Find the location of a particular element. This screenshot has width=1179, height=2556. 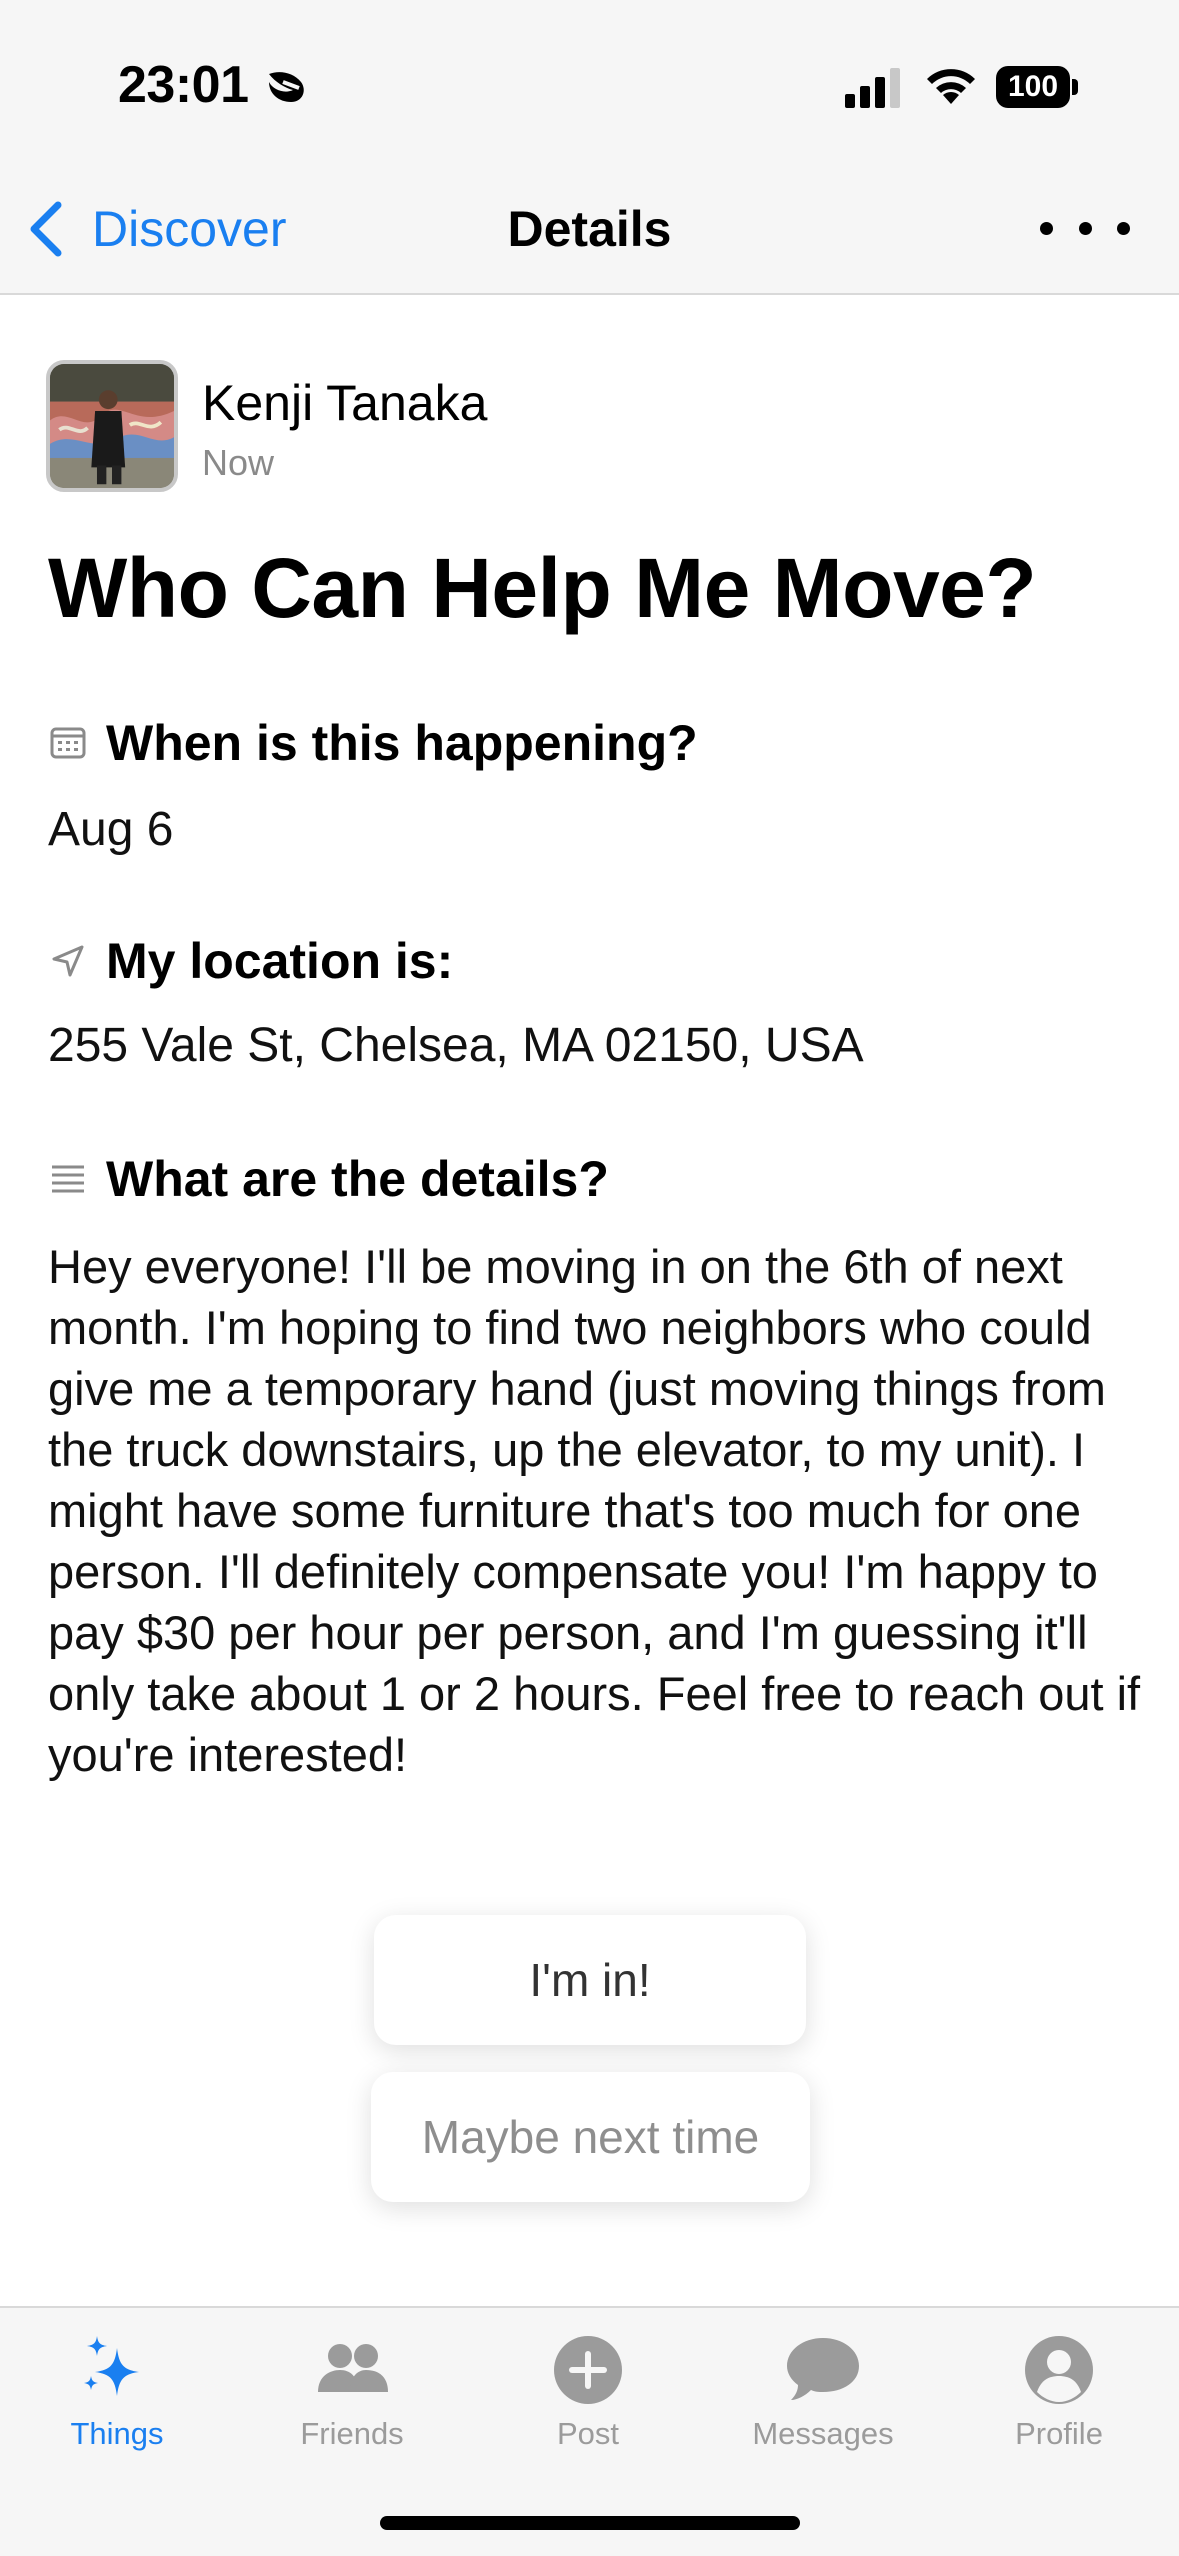

person-circle-icon is located at coordinates (1059, 2370).